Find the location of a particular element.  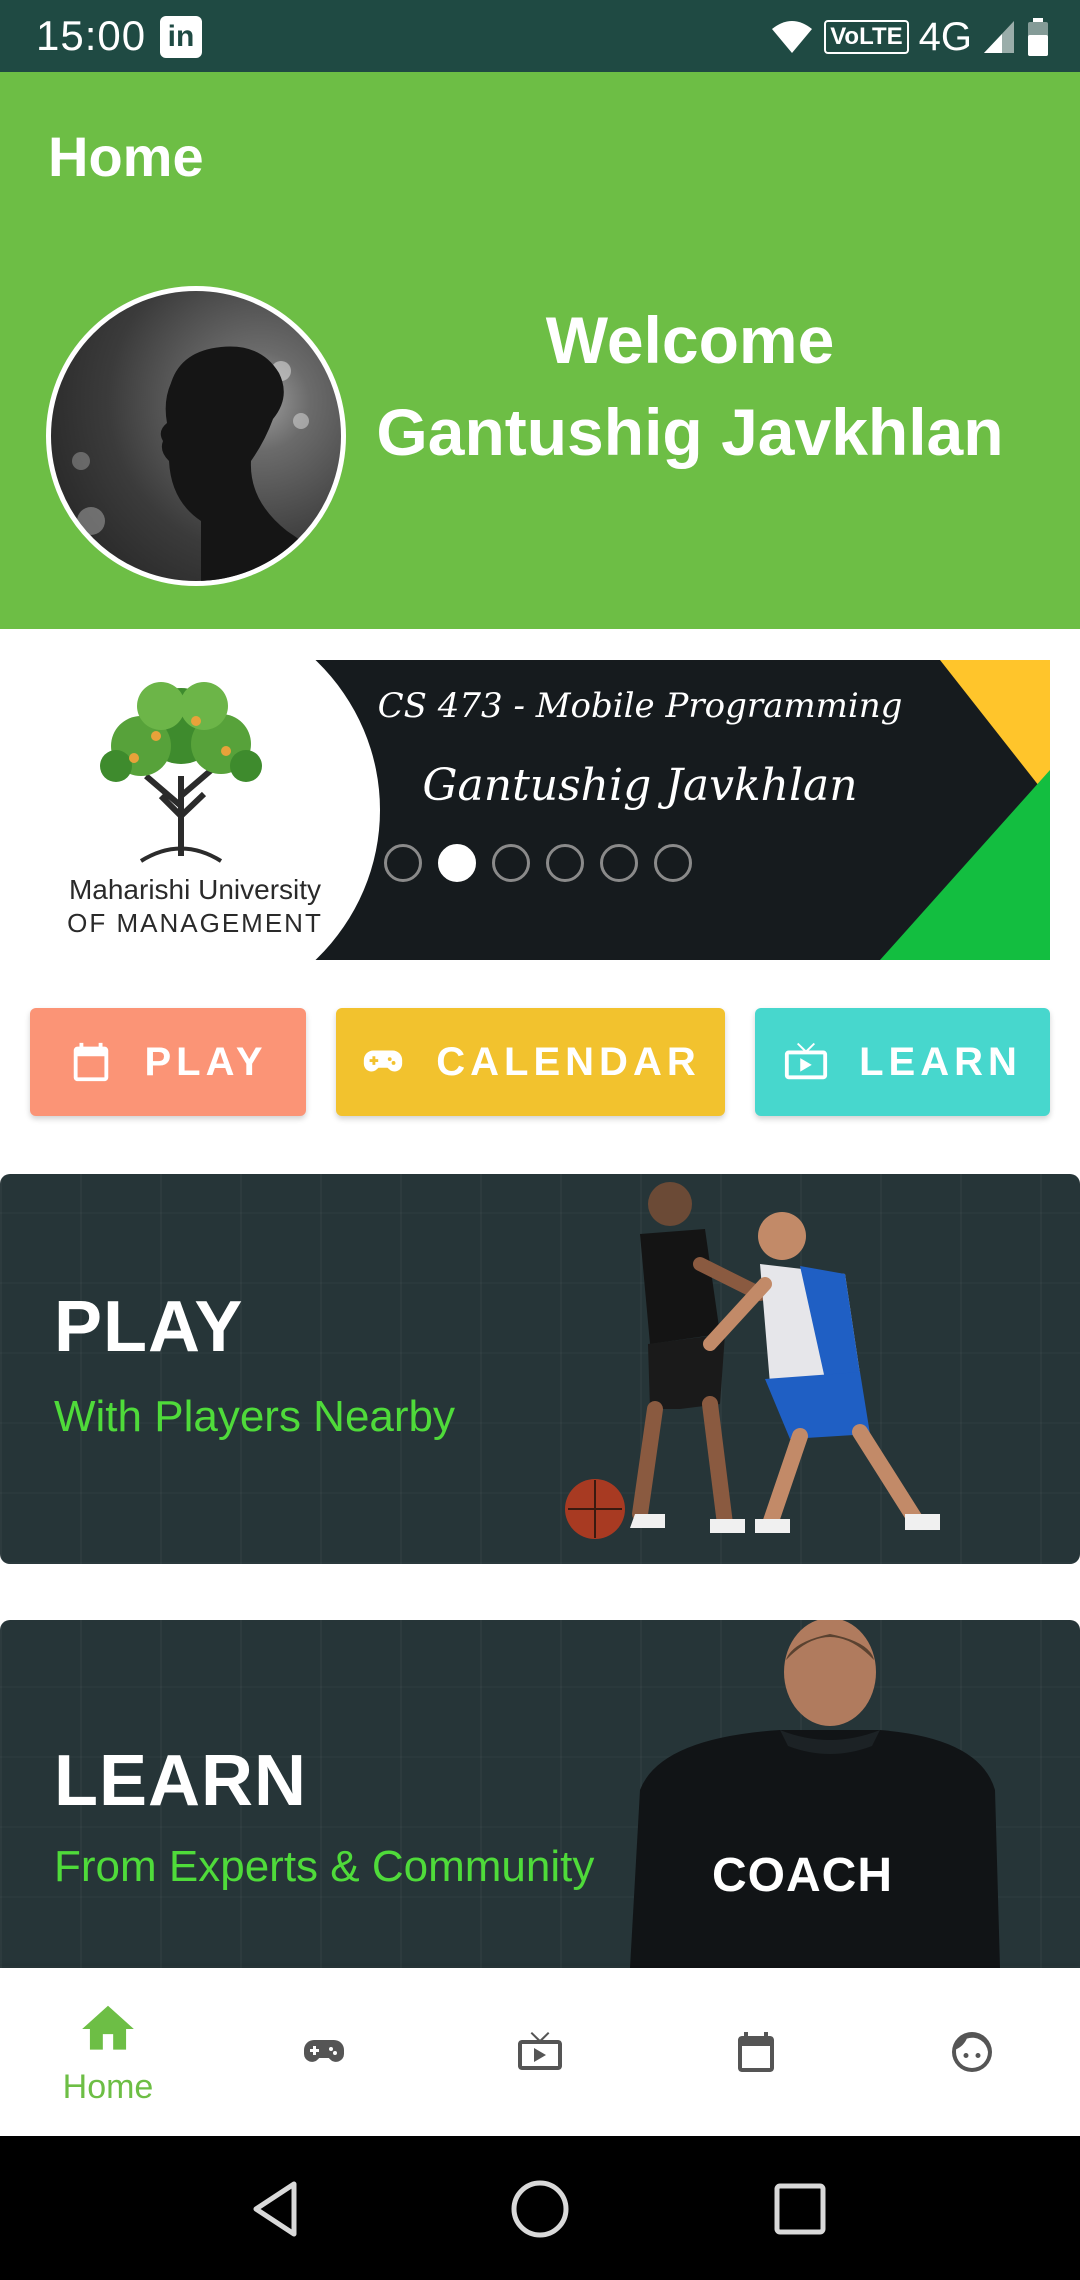

play-card-subtitle: With Players Nearby is located at coordinates (255, 1416).